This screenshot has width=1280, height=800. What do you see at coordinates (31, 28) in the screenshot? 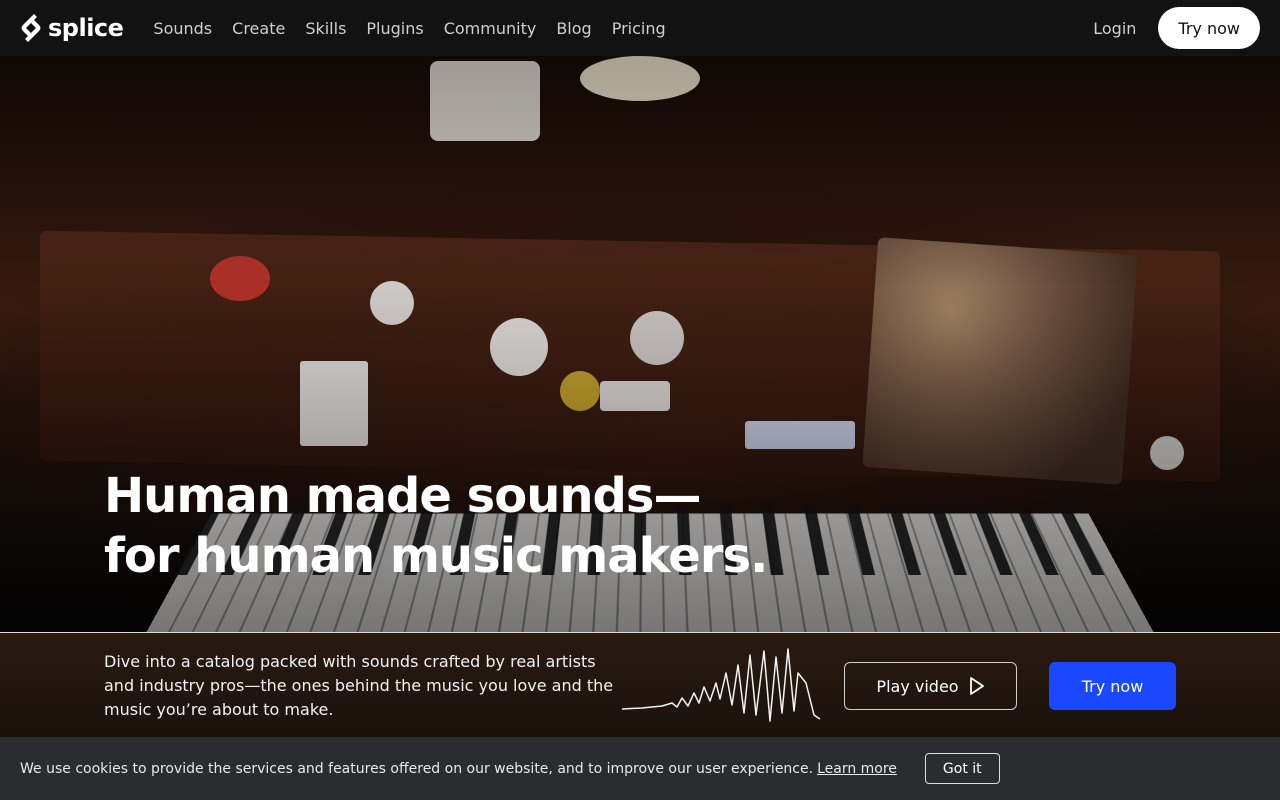
I see `splice-logo-icon` at bounding box center [31, 28].